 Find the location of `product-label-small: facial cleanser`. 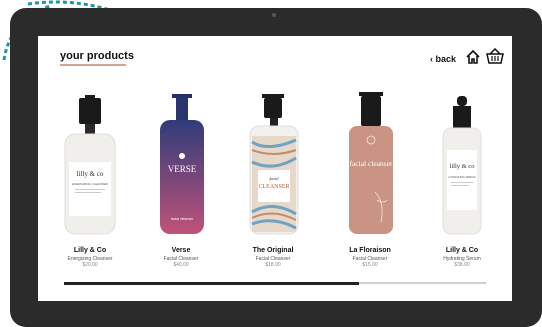

product-label-small: facial cleanser is located at coordinates (182, 219).